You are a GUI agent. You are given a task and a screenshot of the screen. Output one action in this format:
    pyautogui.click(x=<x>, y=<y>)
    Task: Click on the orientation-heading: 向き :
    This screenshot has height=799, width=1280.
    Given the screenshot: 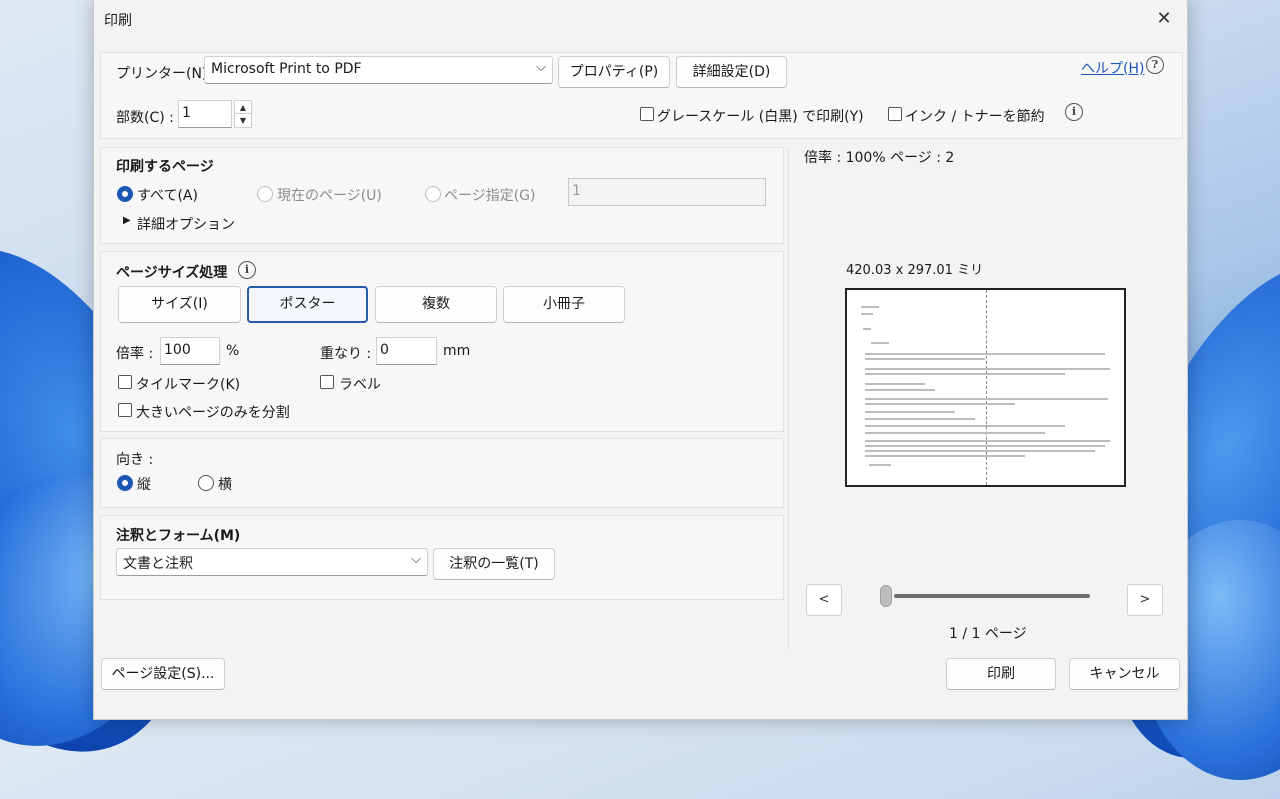 What is the action you would take?
    pyautogui.click(x=135, y=460)
    